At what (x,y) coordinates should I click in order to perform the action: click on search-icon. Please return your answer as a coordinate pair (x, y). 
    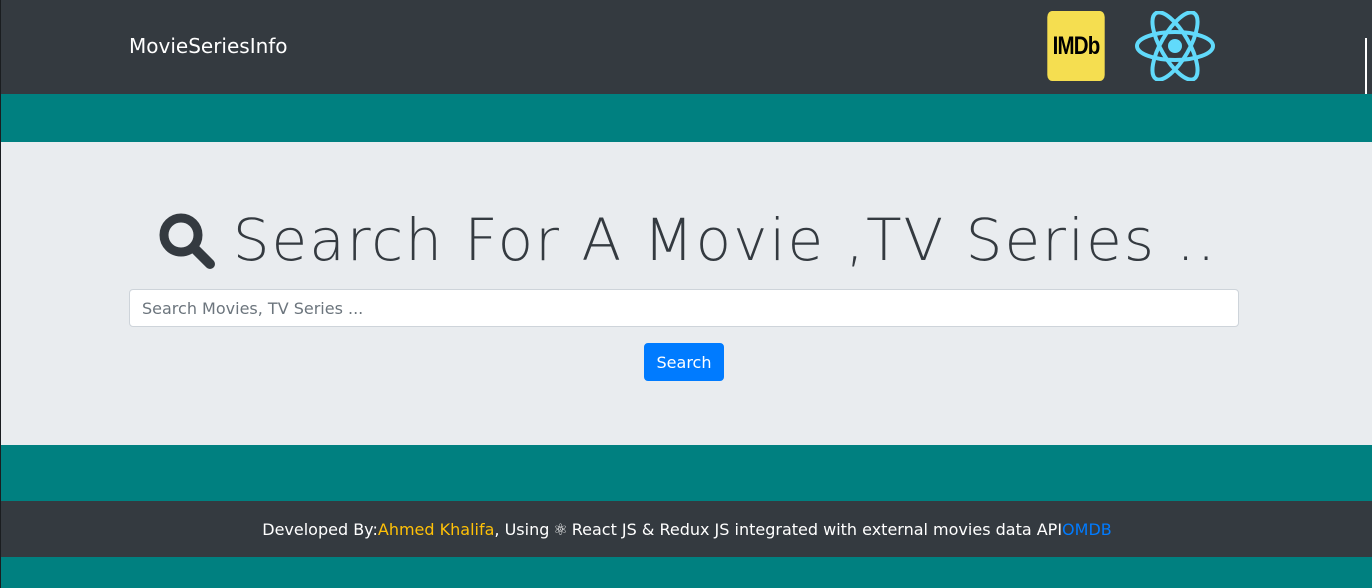
    Looking at the image, I should click on (187, 241).